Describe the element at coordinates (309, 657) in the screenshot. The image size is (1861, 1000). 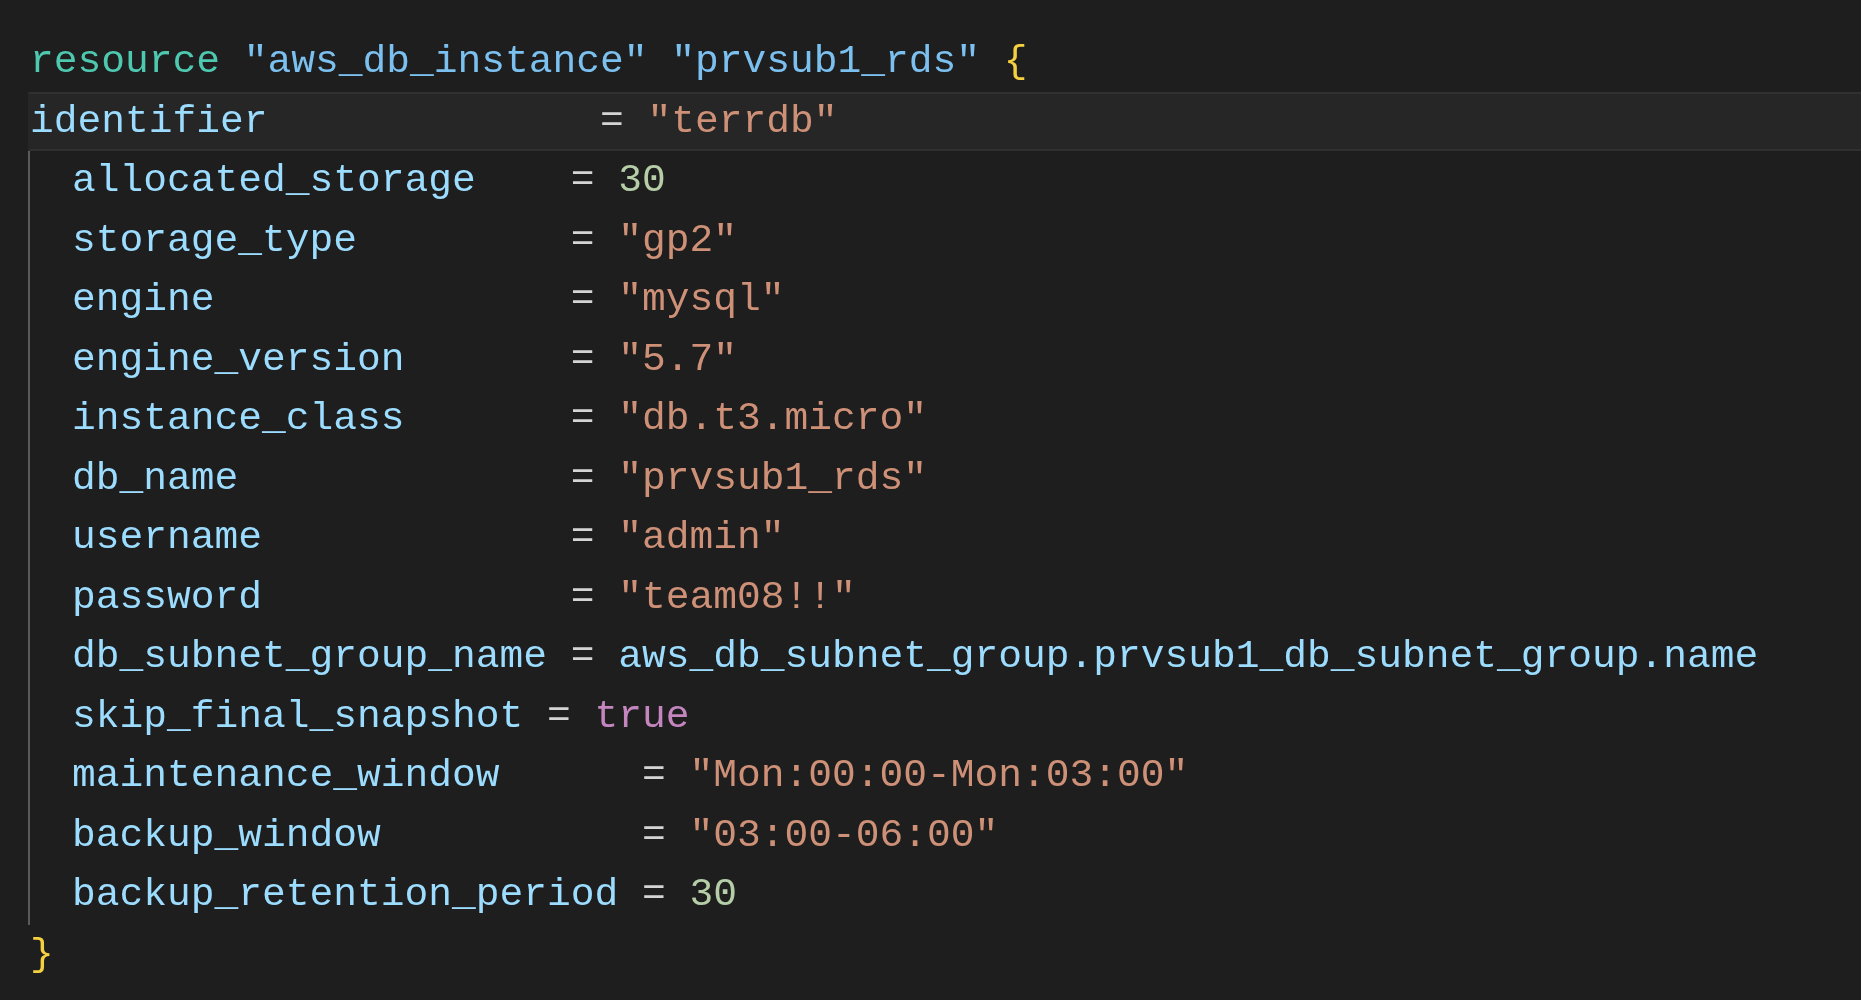
I see `attribute-name: db_subnet_group_name` at that location.